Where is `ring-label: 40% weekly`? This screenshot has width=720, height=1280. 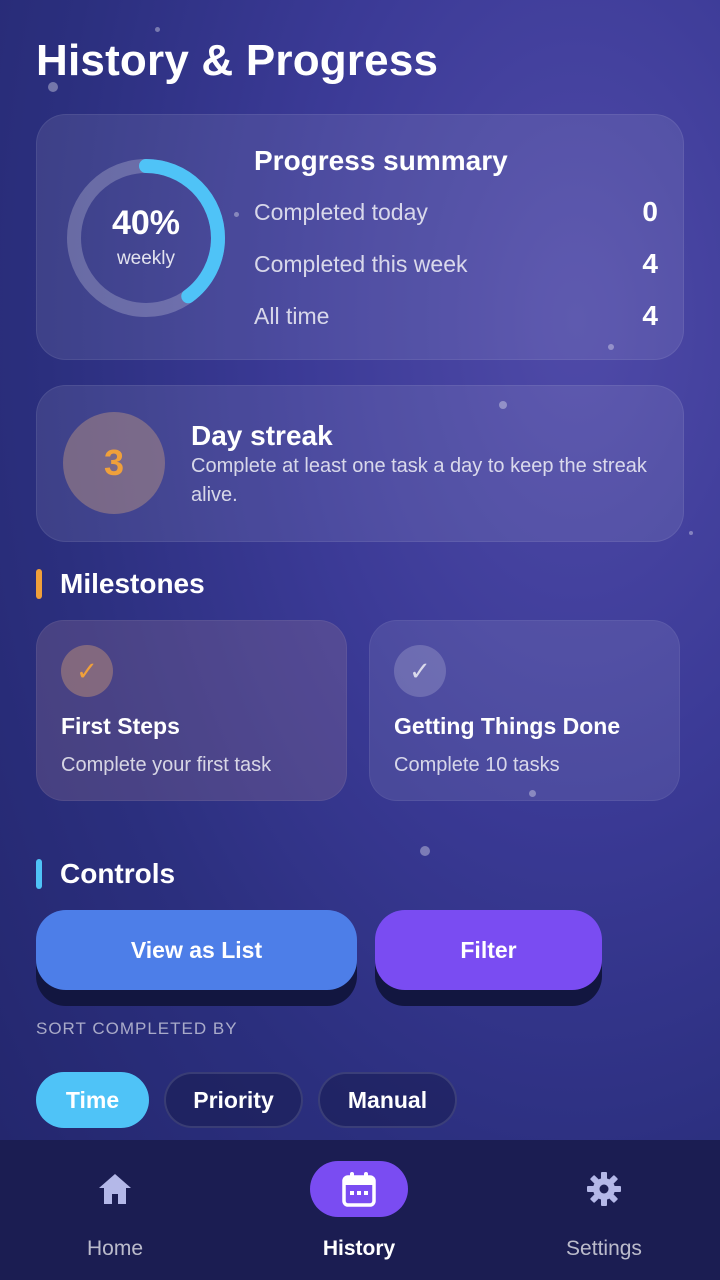
ring-label: 40% weekly is located at coordinates (146, 238).